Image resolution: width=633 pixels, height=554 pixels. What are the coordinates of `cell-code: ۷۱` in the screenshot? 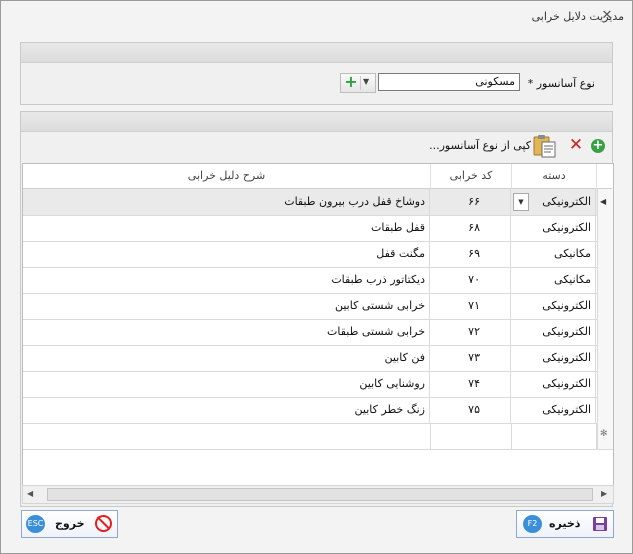 It's located at (471, 306).